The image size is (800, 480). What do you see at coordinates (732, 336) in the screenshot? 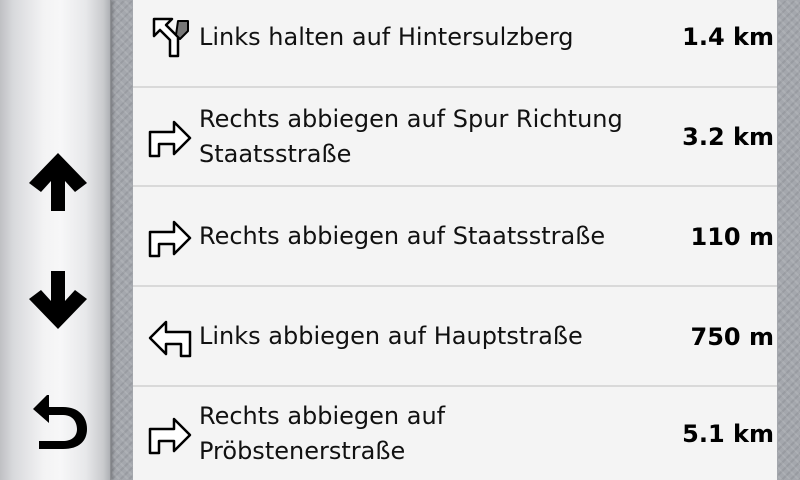
I see `turn-distance: 750 m` at bounding box center [732, 336].